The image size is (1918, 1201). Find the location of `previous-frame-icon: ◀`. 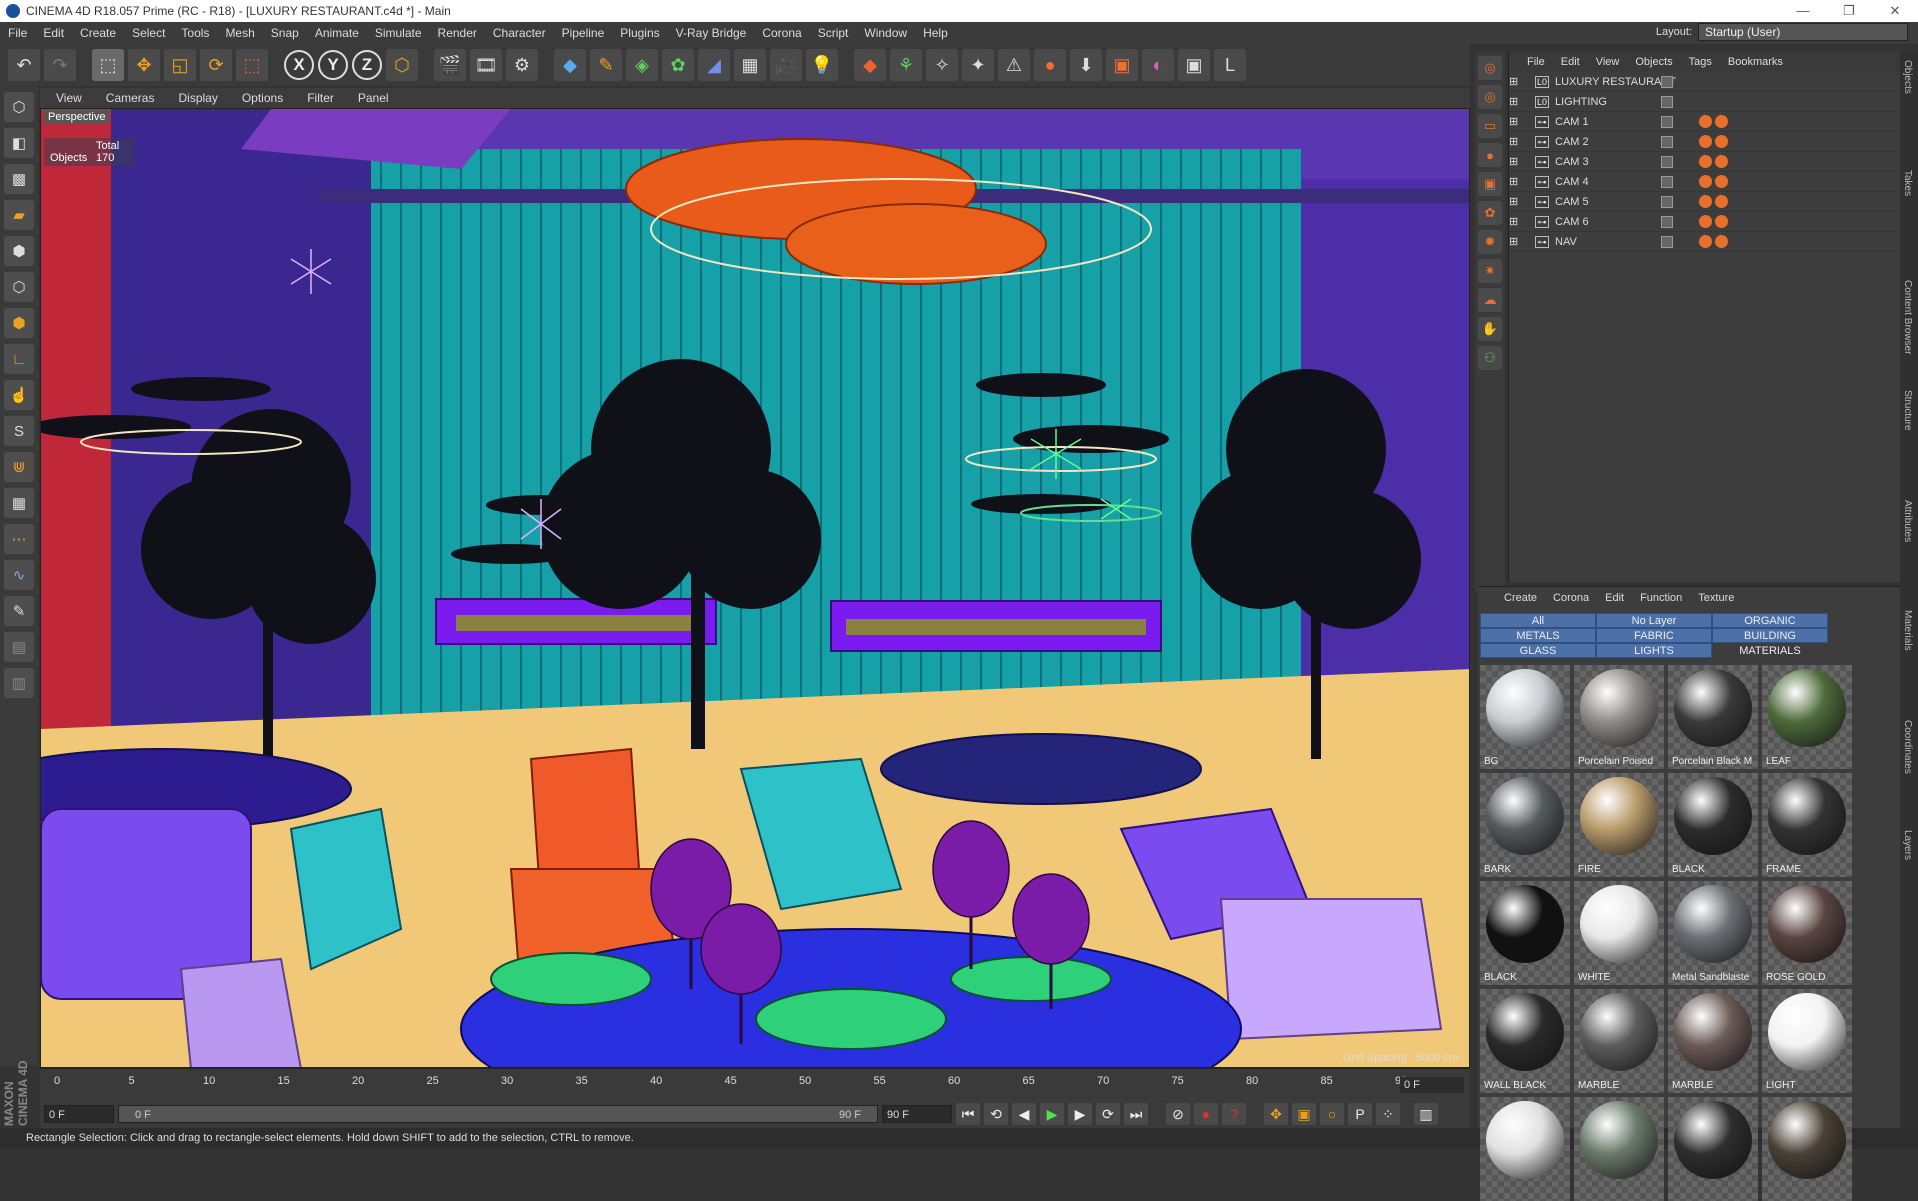

previous-frame-icon: ◀ is located at coordinates (1024, 1114).